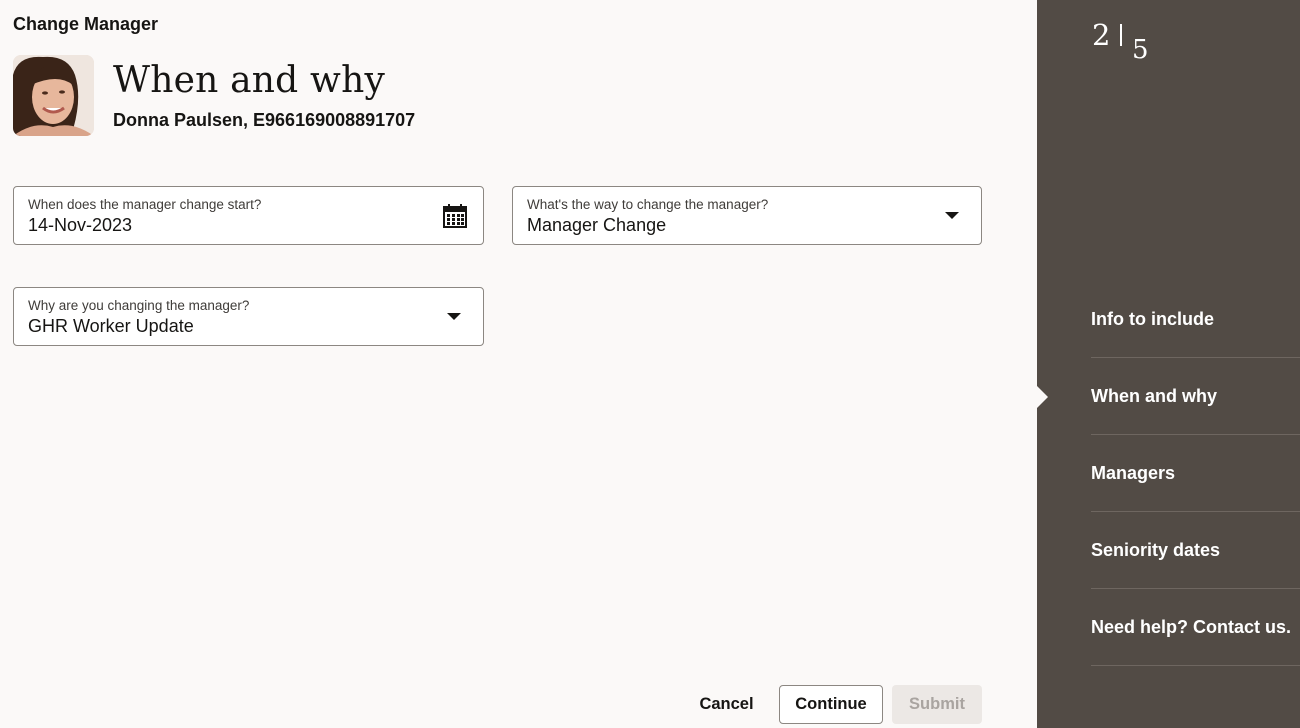 This screenshot has width=1300, height=728. I want to click on submit-button: Submit, so click(937, 704).